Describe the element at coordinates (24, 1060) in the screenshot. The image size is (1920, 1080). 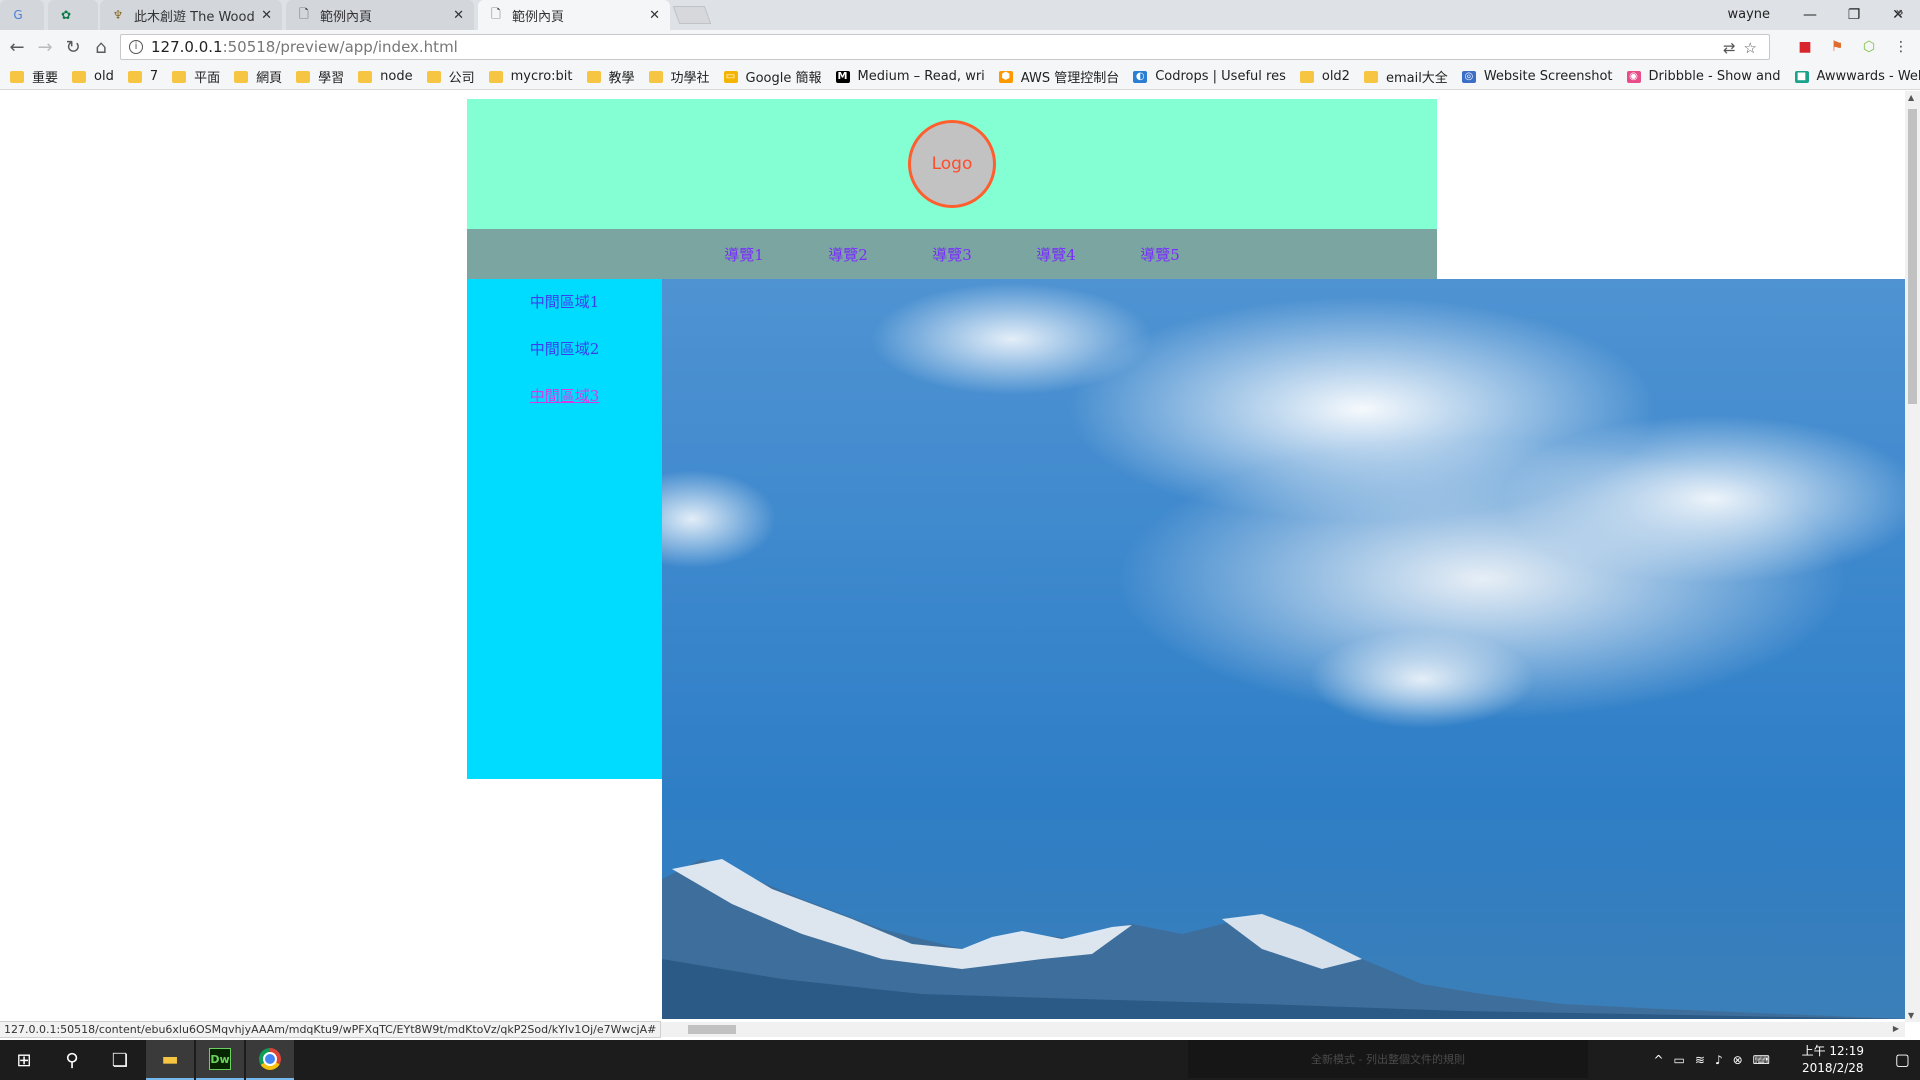
I see `windows-start-icon: ⊞` at that location.